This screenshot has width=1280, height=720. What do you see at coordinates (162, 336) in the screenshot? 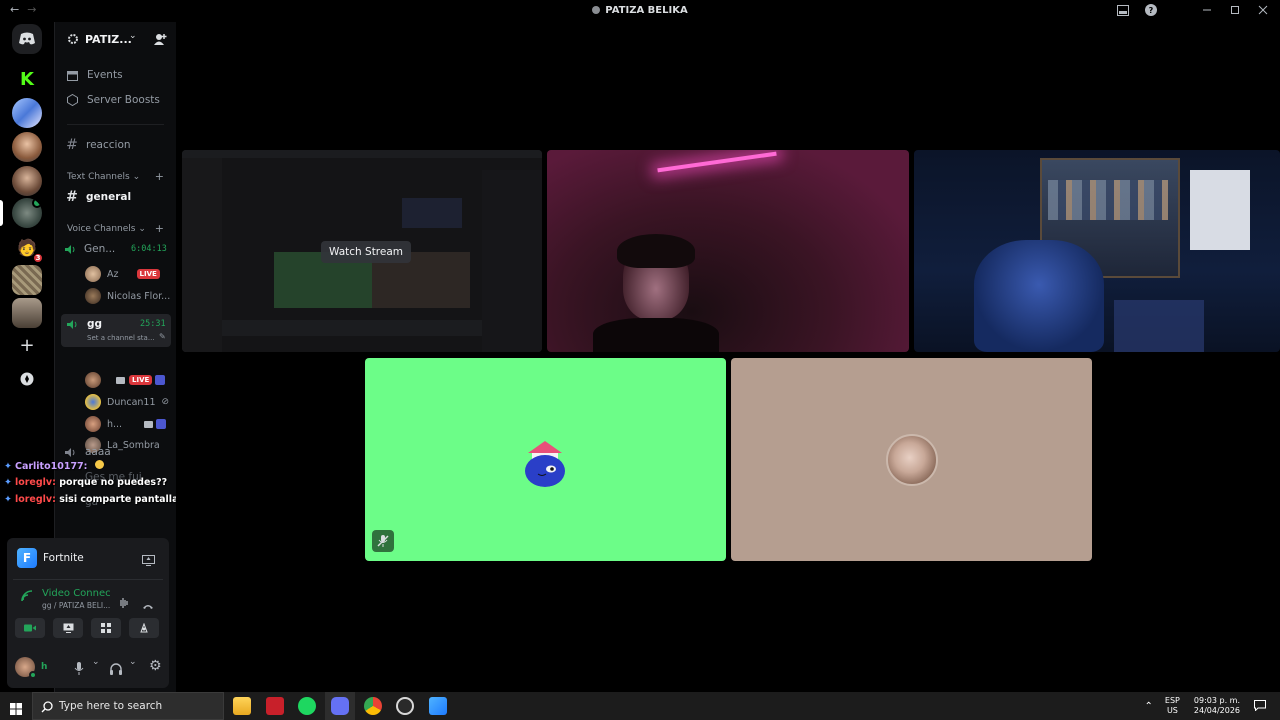
I see `pencil-icon: ✎` at bounding box center [162, 336].